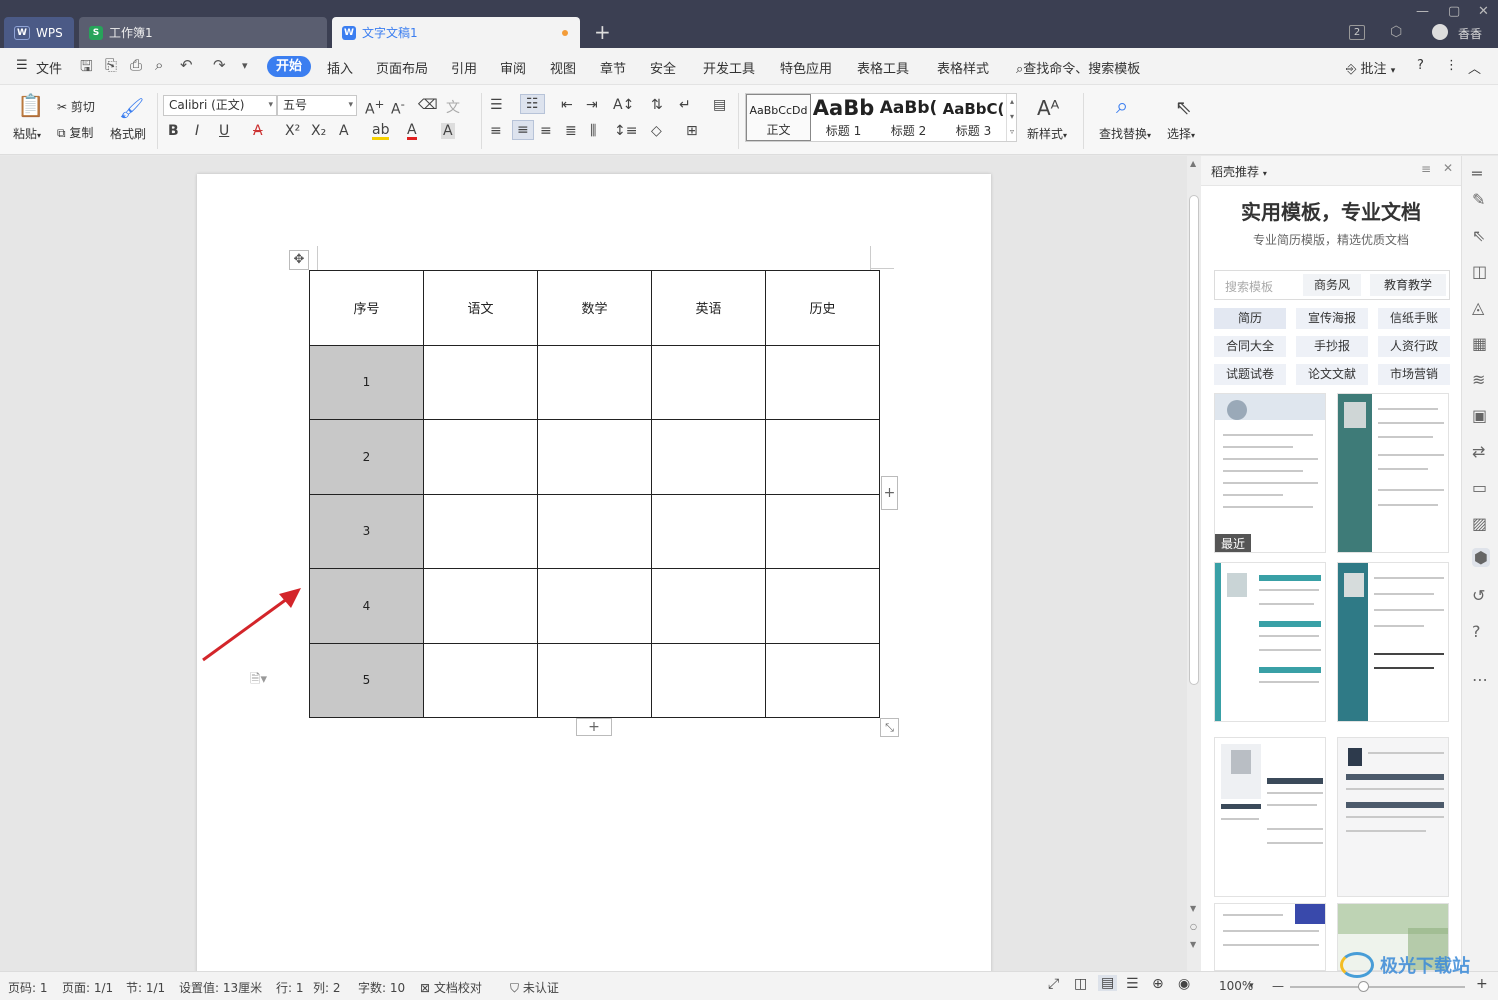 This screenshot has width=1498, height=1000. Describe the element at coordinates (111, 65) in the screenshot. I see `export-icon: ⎘` at that location.